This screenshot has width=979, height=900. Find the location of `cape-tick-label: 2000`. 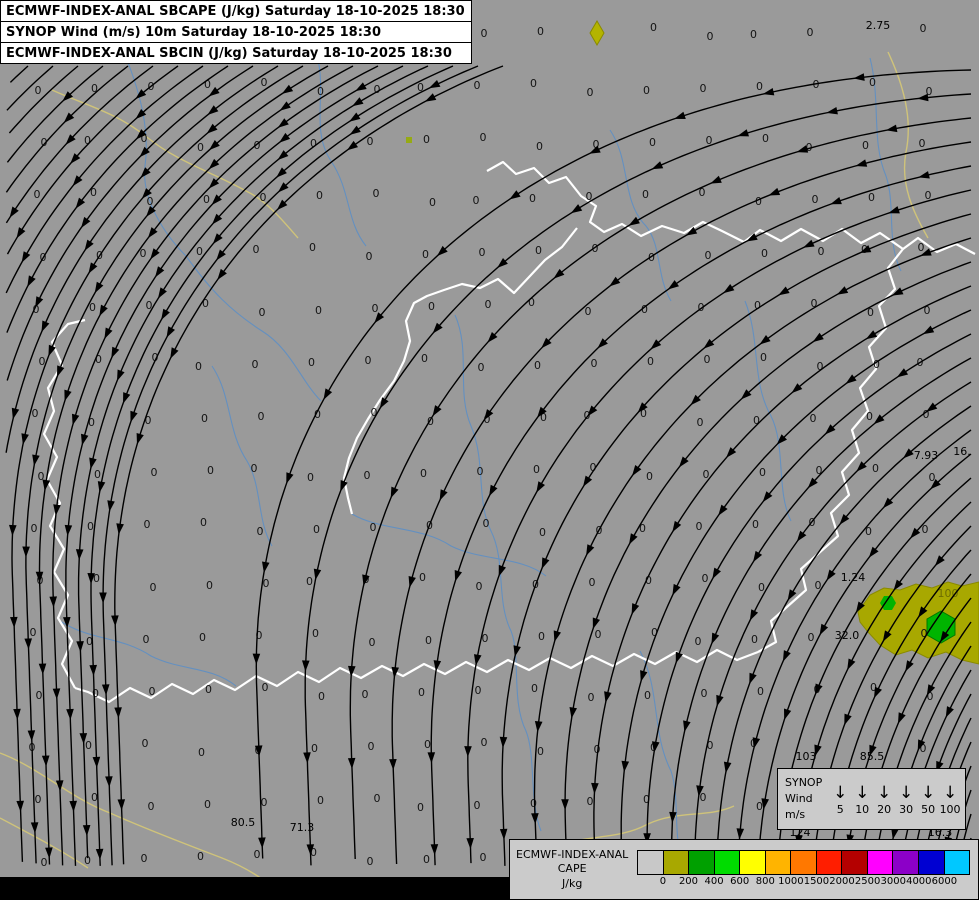

cape-tick-label: 2000 is located at coordinates (842, 881).